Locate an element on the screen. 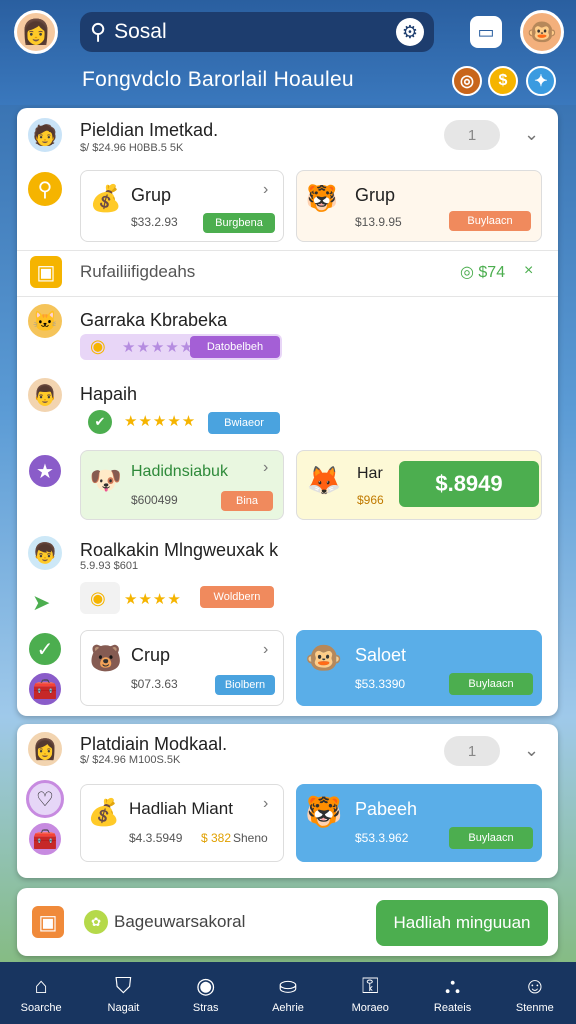 The height and width of the screenshot is (1024, 576). offer-card-2: 🐯 Grup $13.9.95 Buylaacn is located at coordinates (419, 206).